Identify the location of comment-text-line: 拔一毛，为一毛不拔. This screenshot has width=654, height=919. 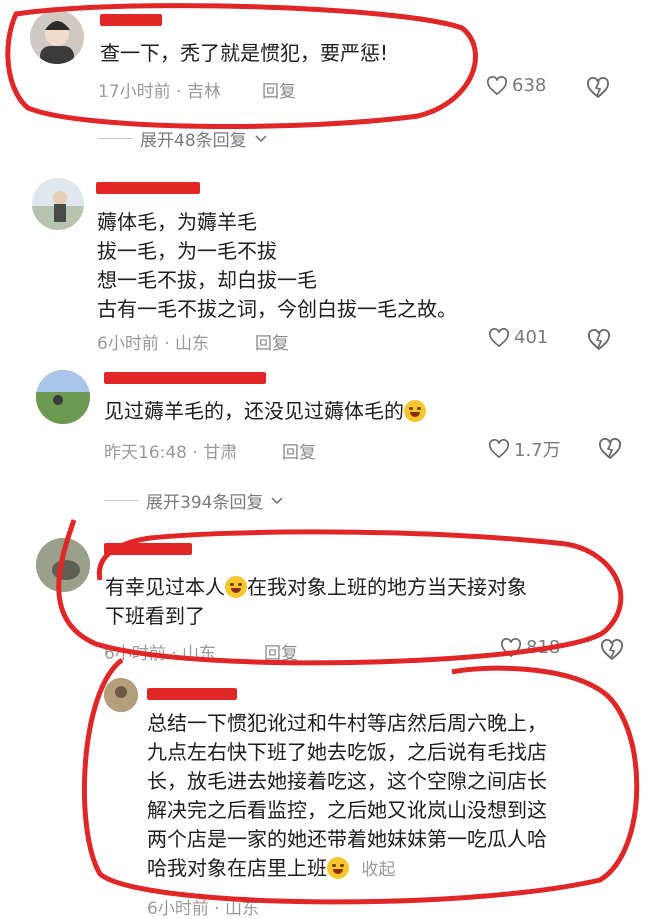
(187, 251).